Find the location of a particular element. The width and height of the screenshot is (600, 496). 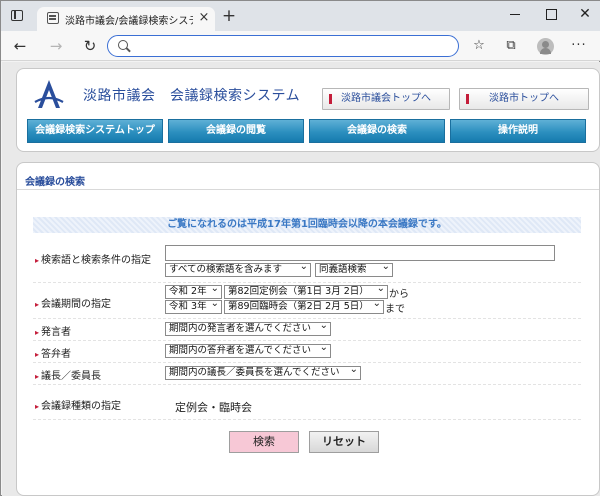

notice-banner: ご覧になれるのは平成17年第1回臨時会以降の本会議録です。 is located at coordinates (307, 225).